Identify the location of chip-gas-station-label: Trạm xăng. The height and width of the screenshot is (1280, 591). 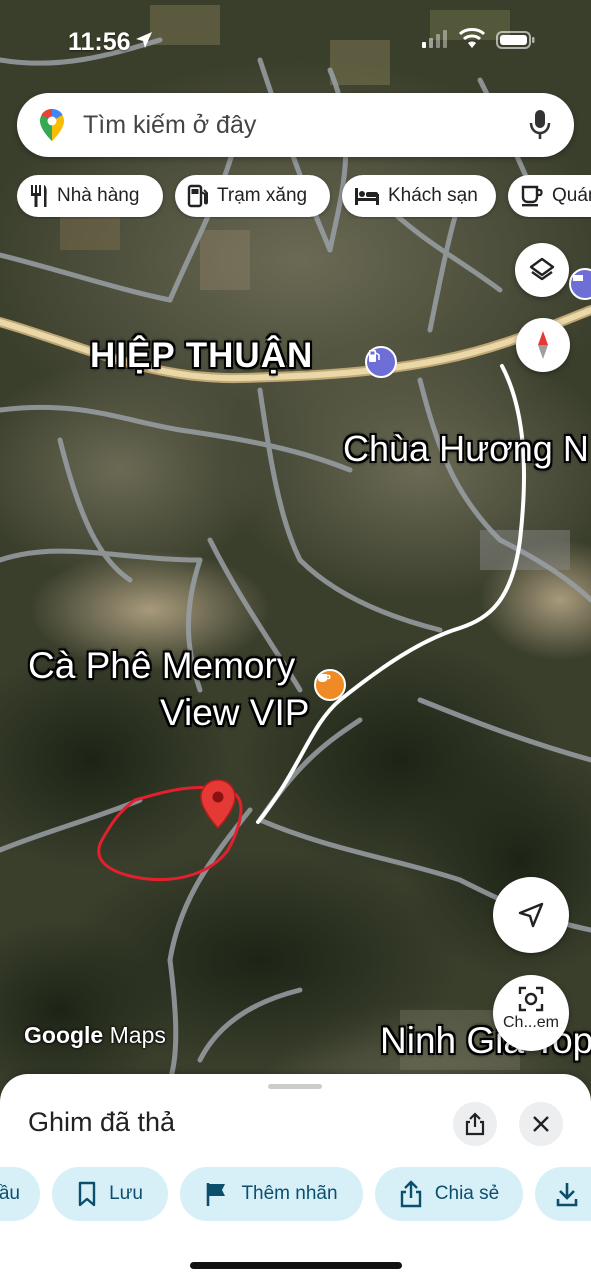
(262, 195).